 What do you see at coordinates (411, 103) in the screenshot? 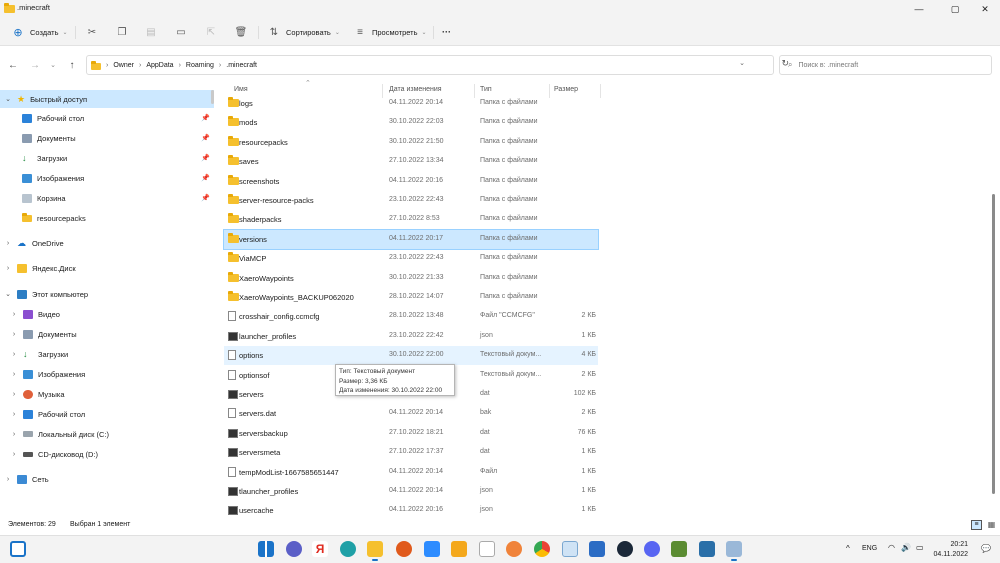
I see `file-row: logs 04.11.2022 20:14 Папка с файлами` at bounding box center [411, 103].